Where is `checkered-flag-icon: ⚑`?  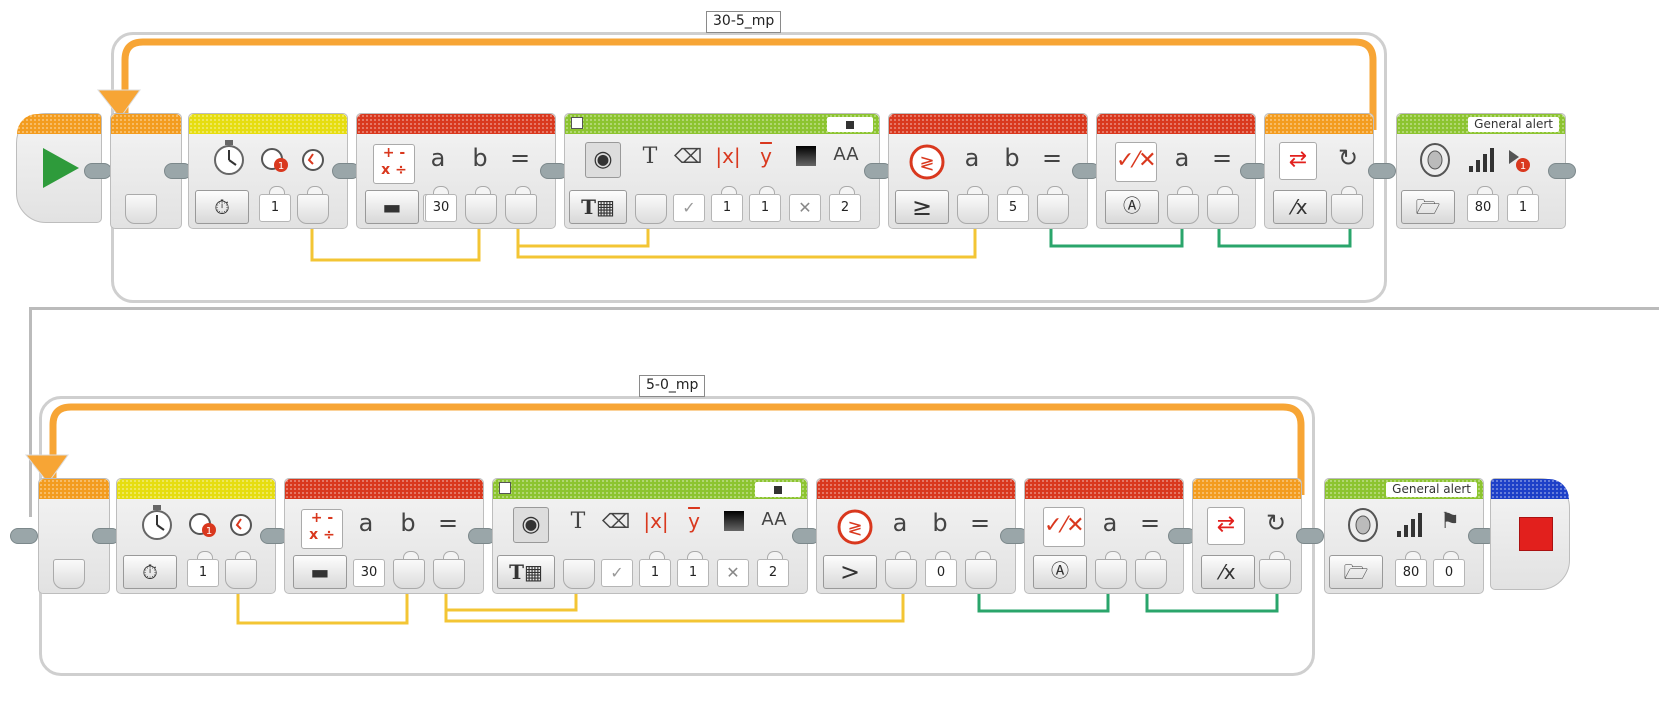
checkered-flag-icon: ⚑ is located at coordinates (1450, 521).